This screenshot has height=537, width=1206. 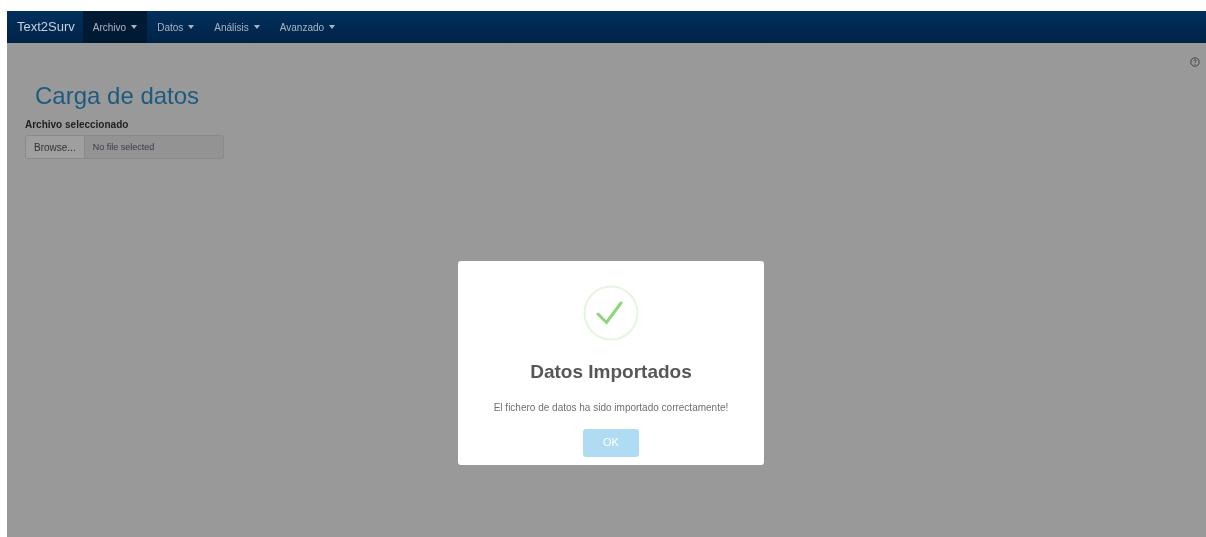 I want to click on file-field: No file selected, so click(x=154, y=147).